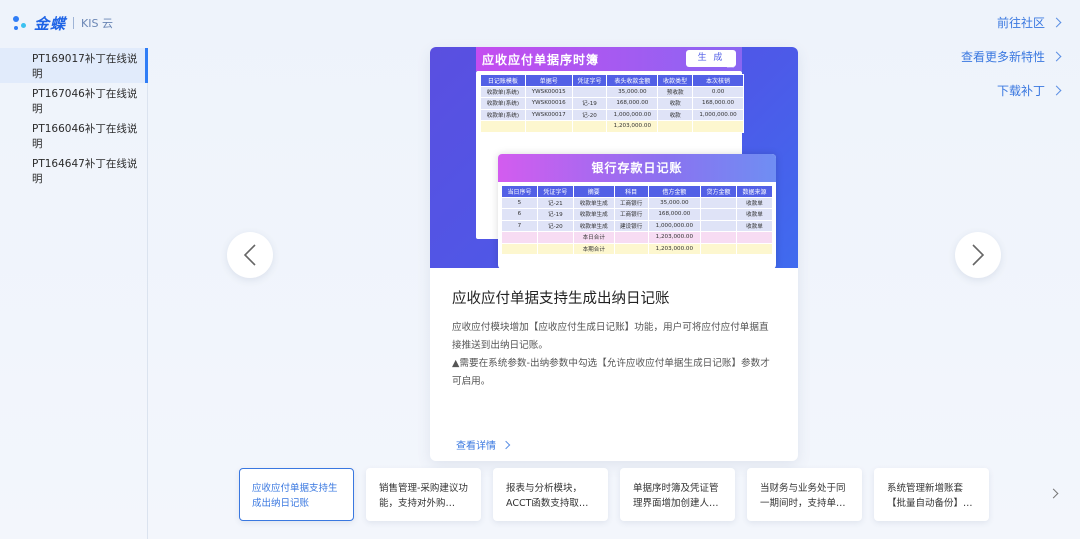  What do you see at coordinates (73, 100) in the screenshot?
I see `sidebar-item-pt167046: PT167046补丁在线说明` at bounding box center [73, 100].